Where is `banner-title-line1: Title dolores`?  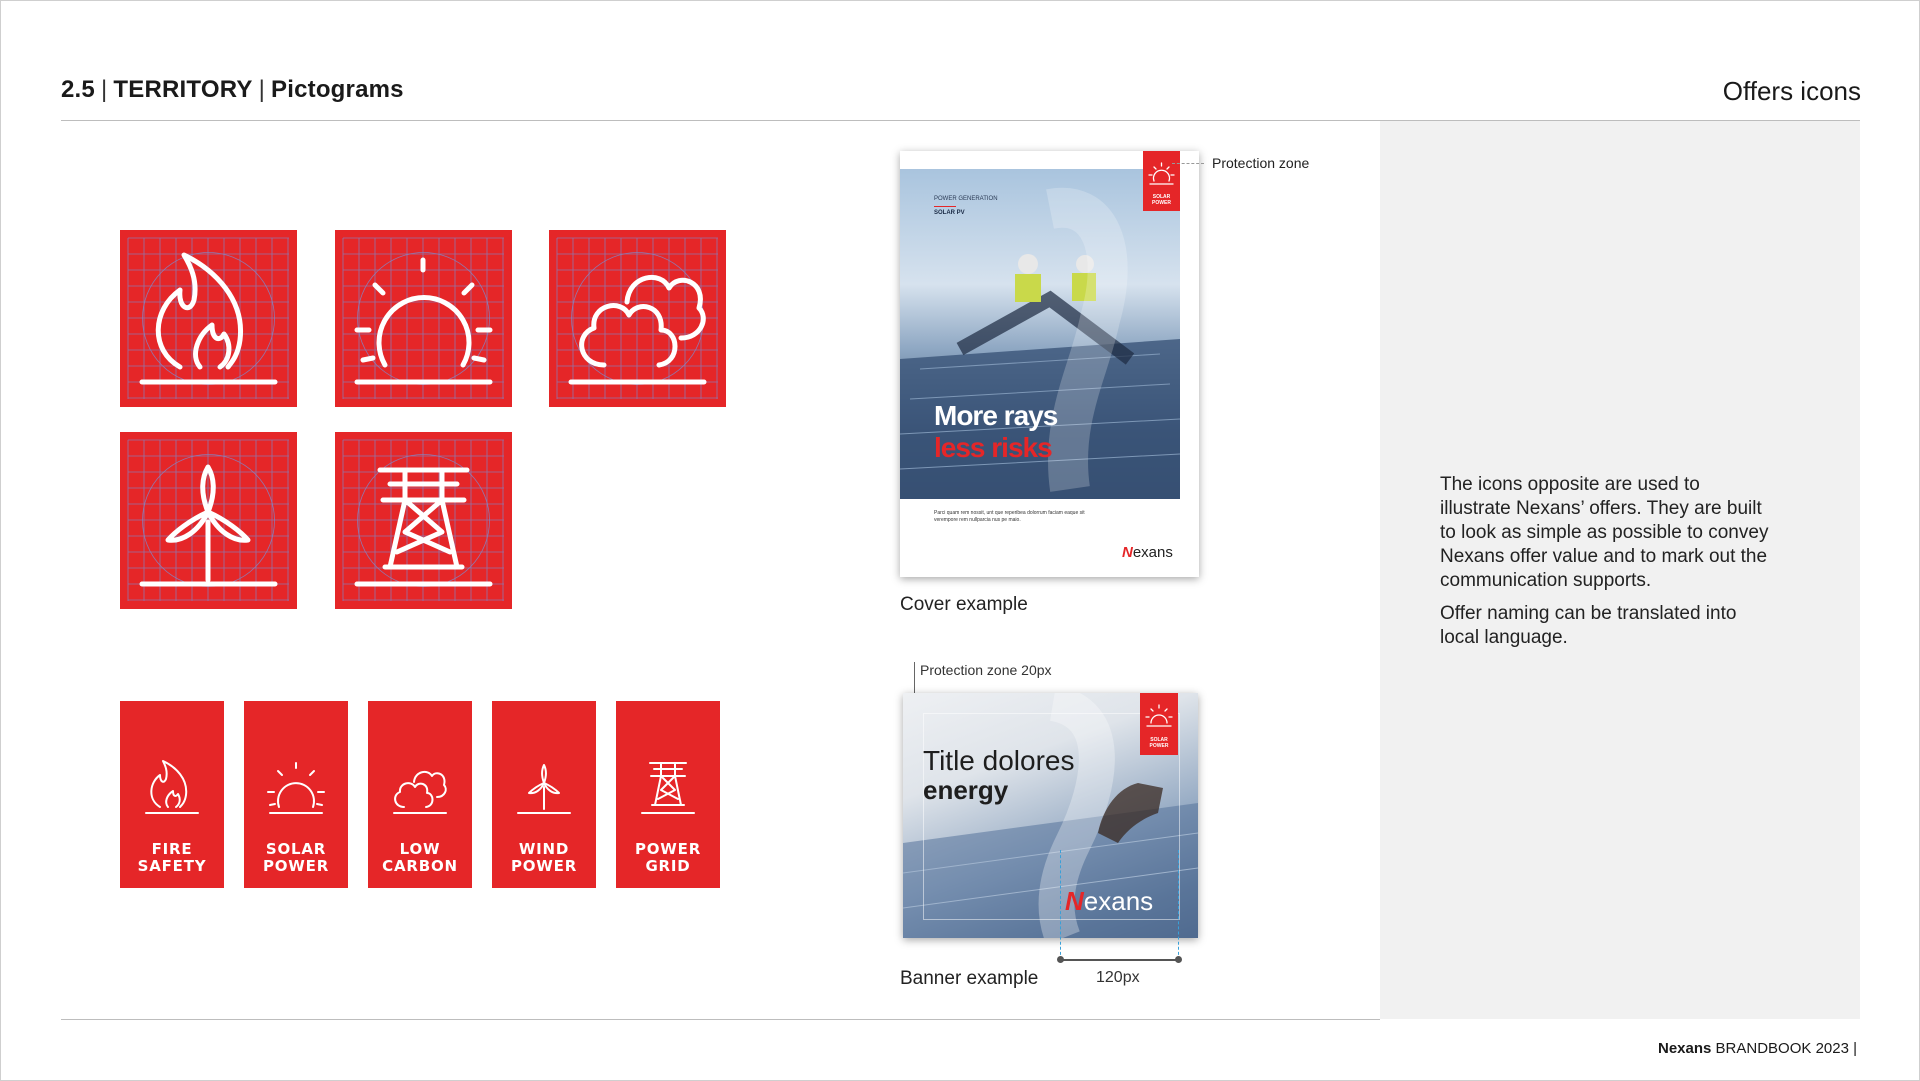 banner-title-line1: Title dolores is located at coordinates (999, 760).